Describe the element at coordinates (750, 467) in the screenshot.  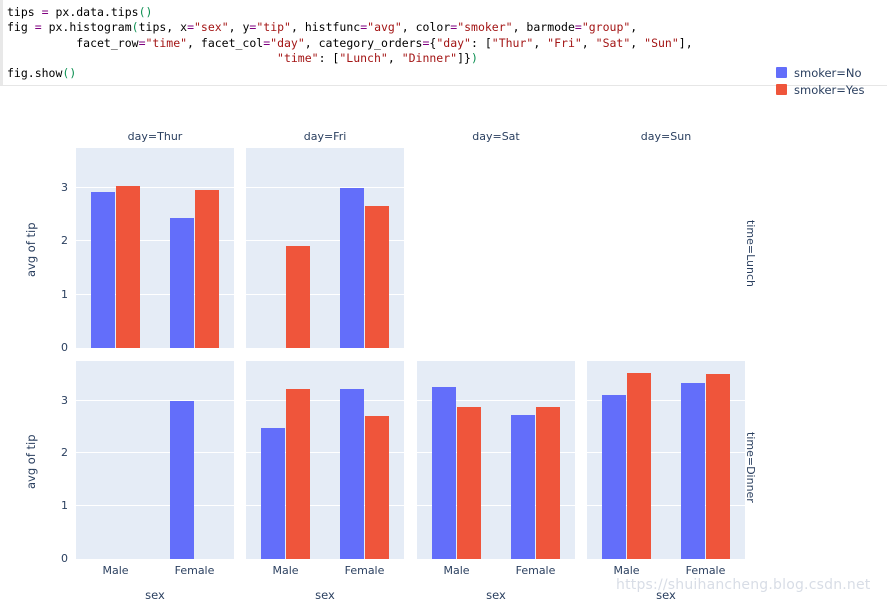
I see `facet-row-title: time=Dinner` at that location.